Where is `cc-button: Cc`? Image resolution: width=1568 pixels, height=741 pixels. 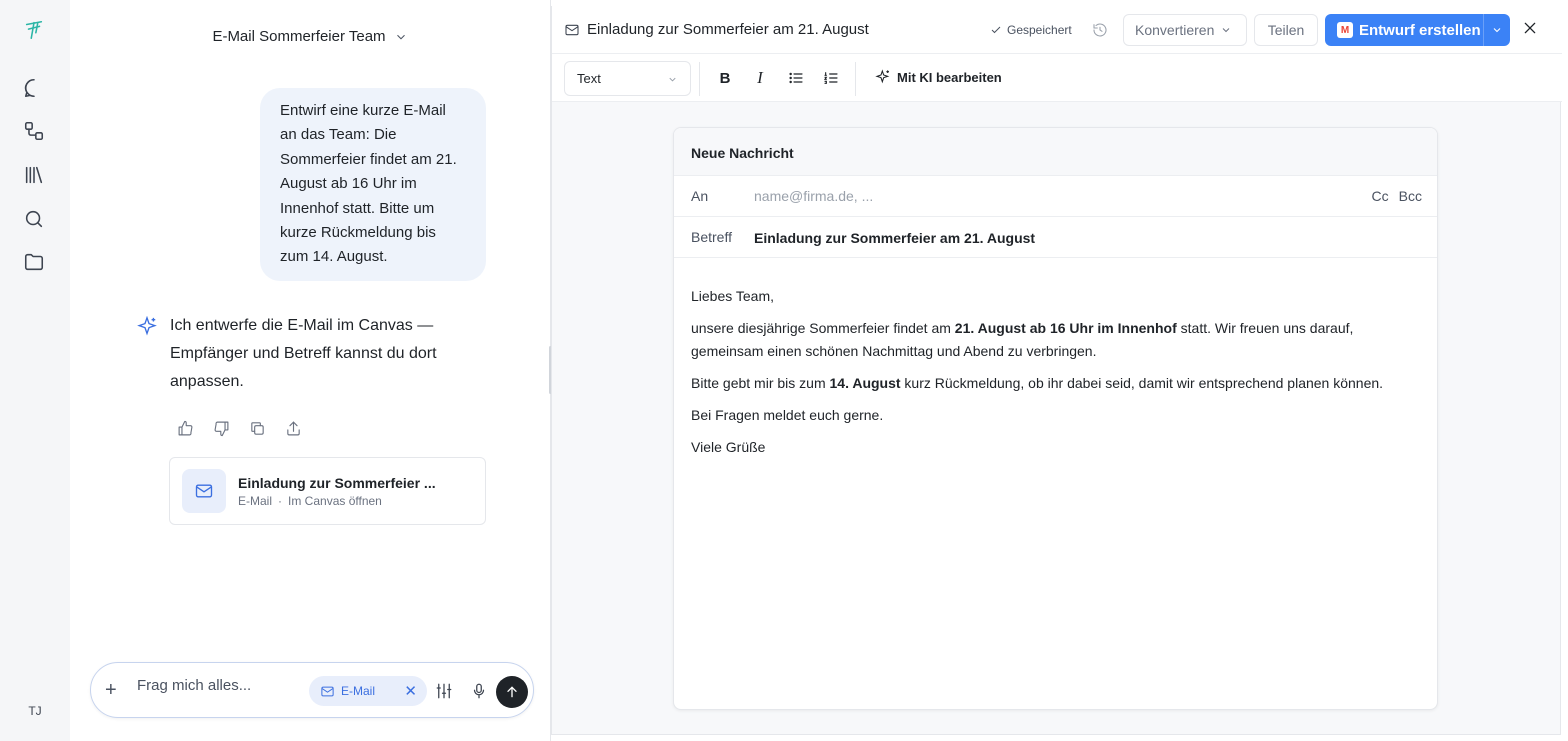 cc-button: Cc is located at coordinates (1380, 196).